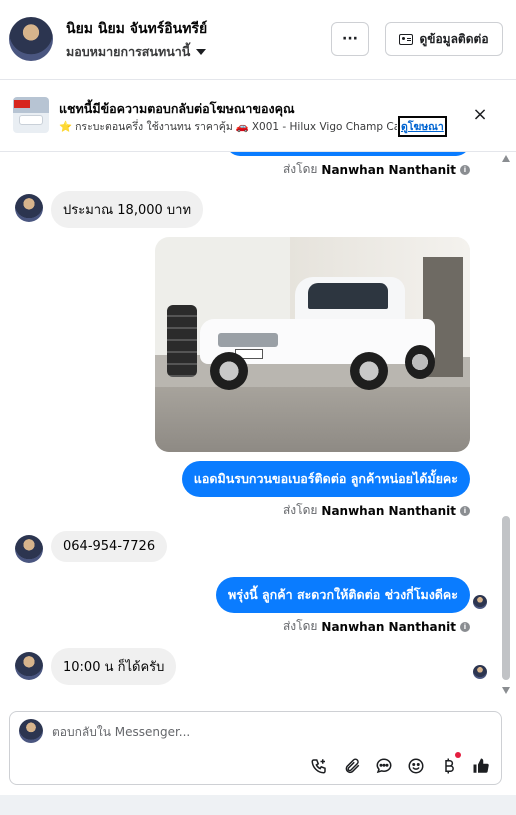 Image resolution: width=516 pixels, height=815 pixels. I want to click on incoming-message: 10:00 น ก็ได้ครับ, so click(114, 666).